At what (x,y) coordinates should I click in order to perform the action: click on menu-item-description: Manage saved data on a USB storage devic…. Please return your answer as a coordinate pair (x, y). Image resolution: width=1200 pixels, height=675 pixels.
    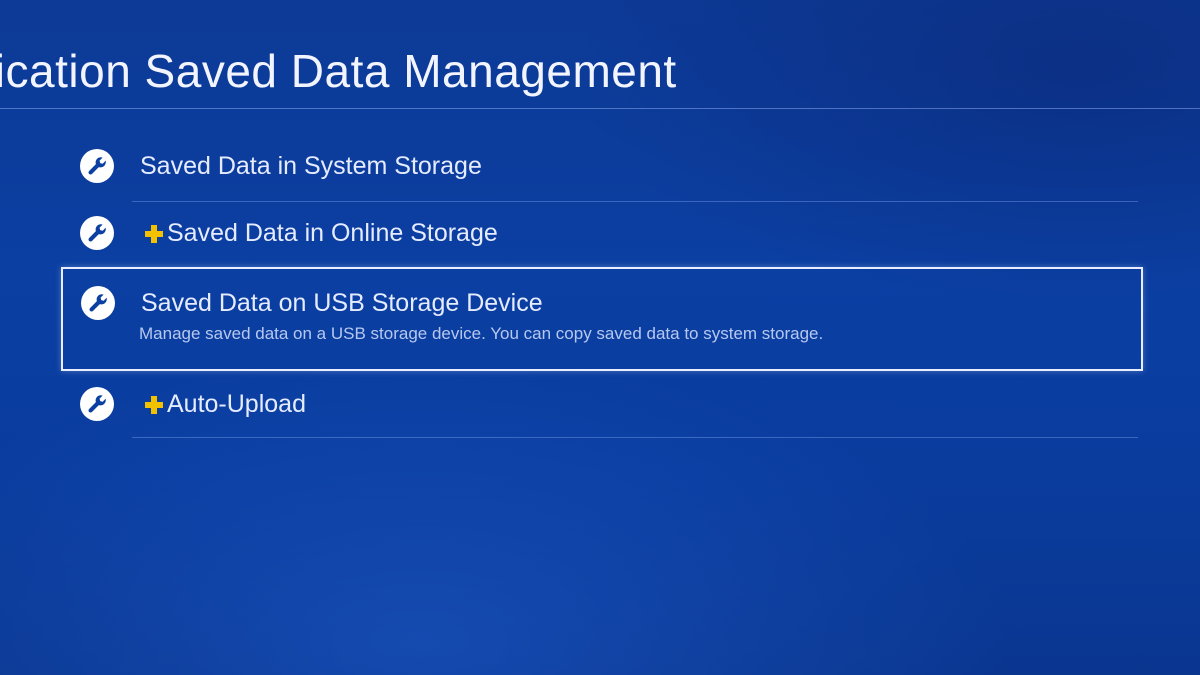
    Looking at the image, I should click on (481, 333).